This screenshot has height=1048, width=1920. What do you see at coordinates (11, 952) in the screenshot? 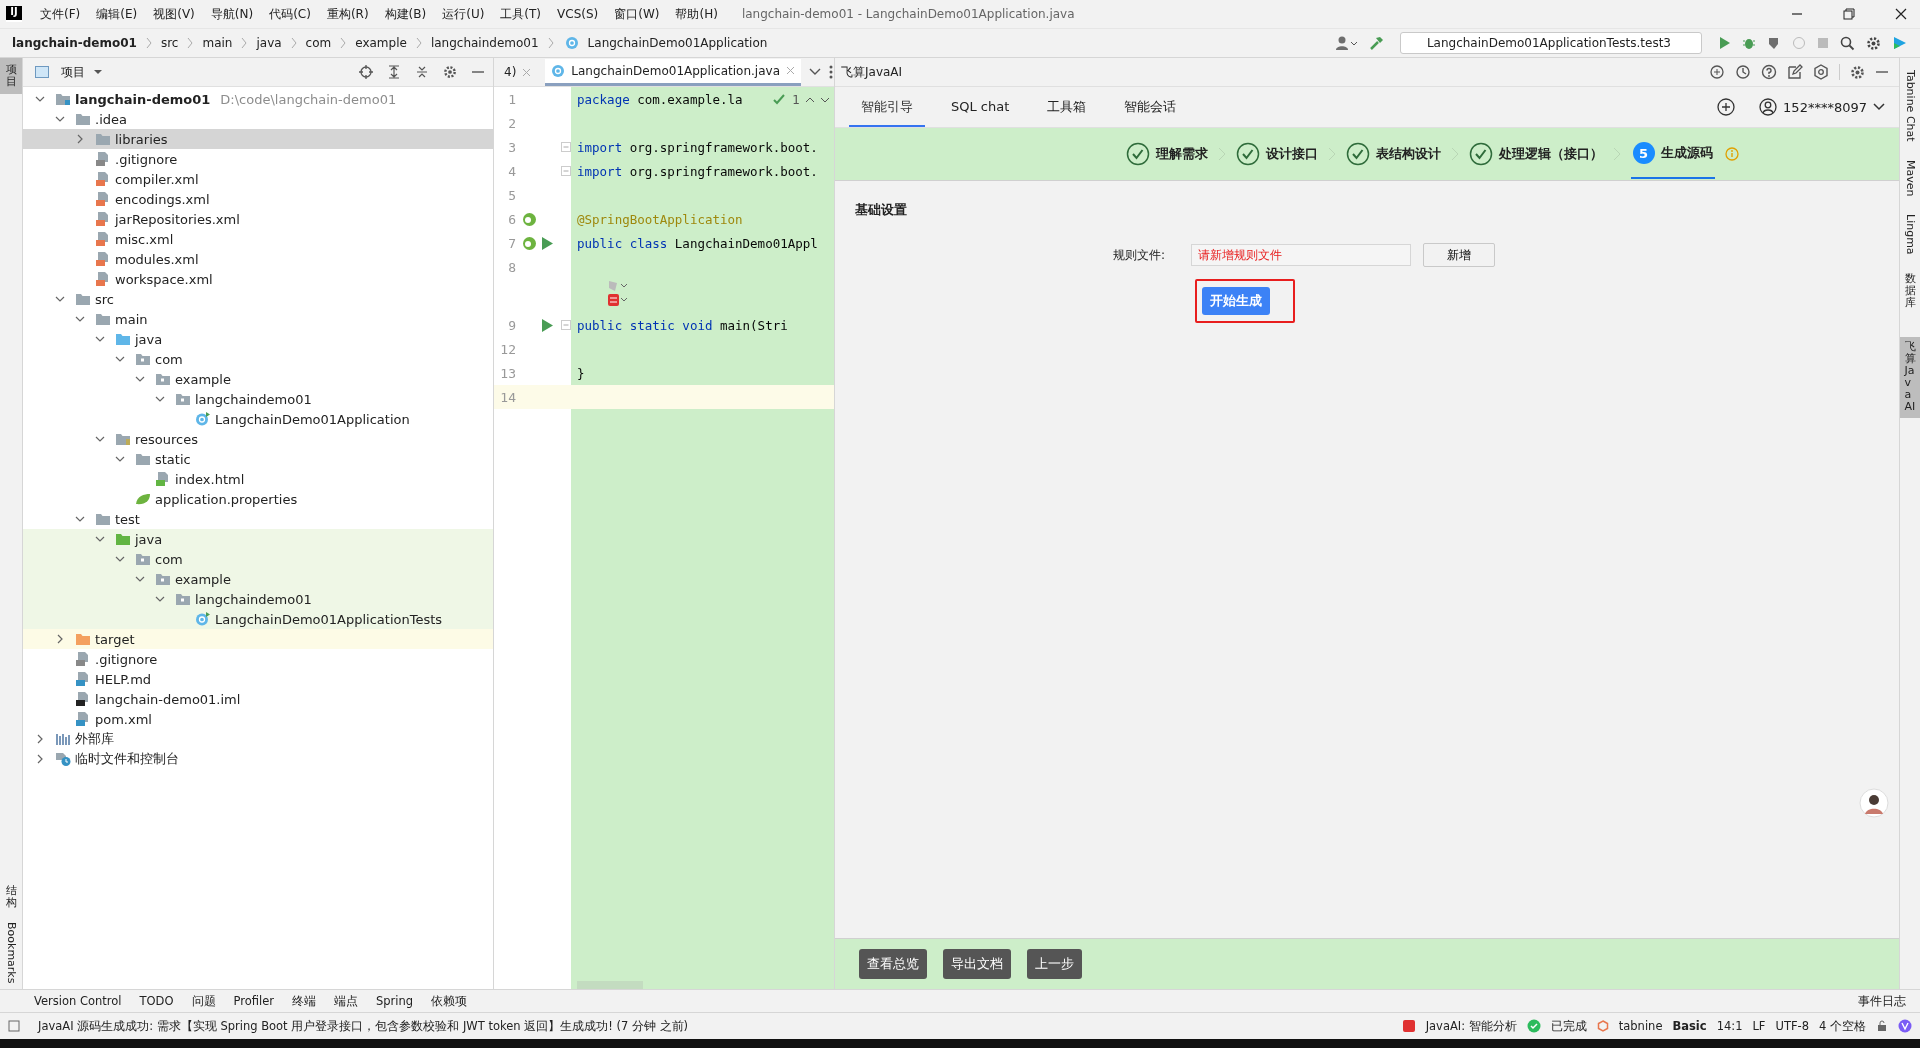
I see `side-tab: Bookmarks` at bounding box center [11, 952].